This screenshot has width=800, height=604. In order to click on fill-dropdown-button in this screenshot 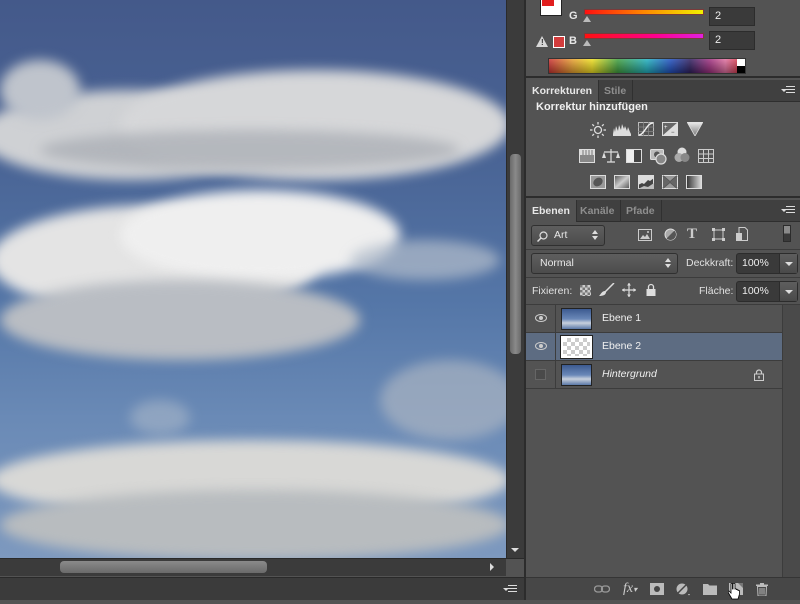, I will do `click(788, 291)`.